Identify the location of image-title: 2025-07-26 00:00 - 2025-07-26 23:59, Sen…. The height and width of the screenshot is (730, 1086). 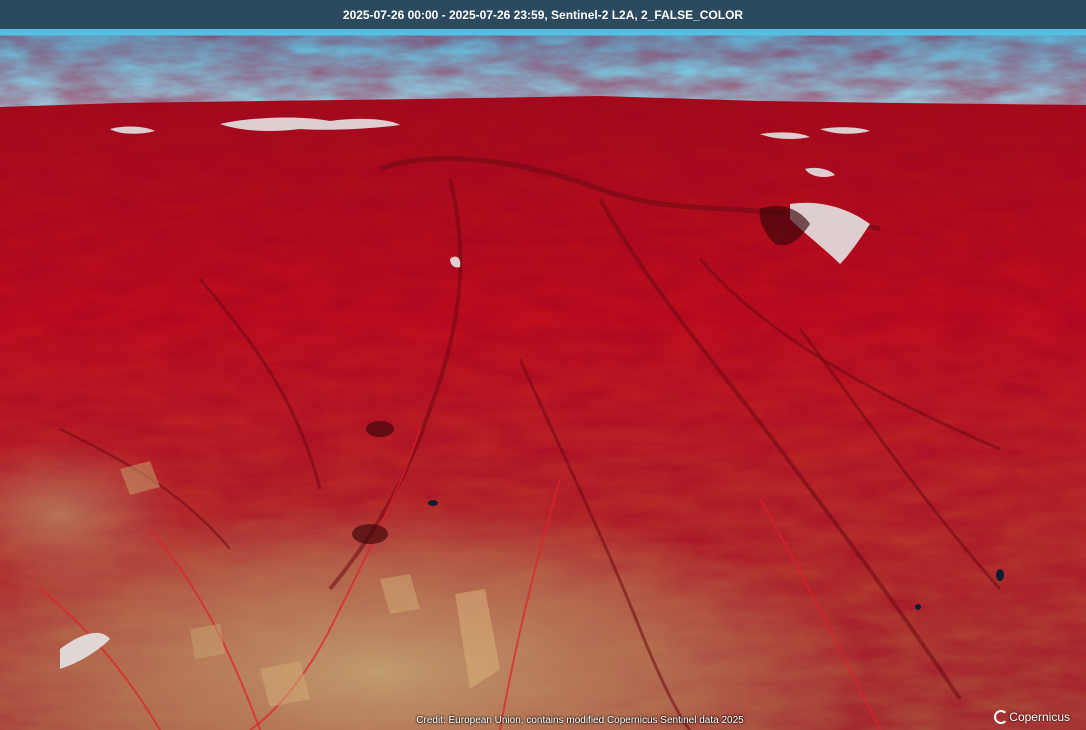
(543, 14).